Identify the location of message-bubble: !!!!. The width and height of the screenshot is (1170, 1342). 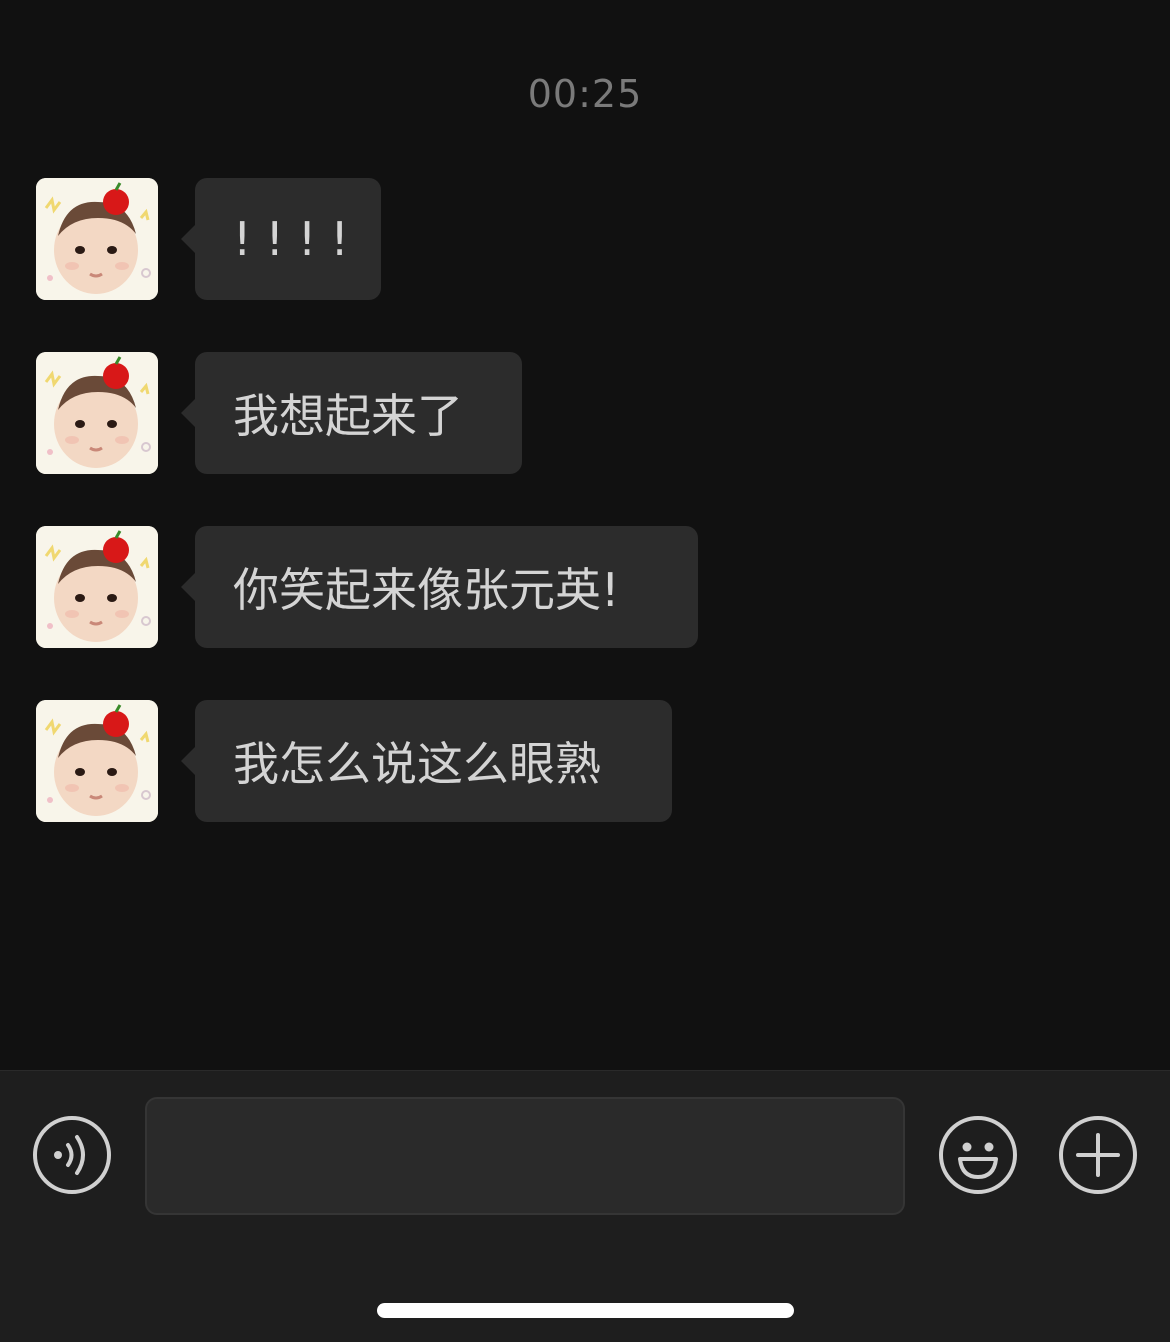
(281, 239).